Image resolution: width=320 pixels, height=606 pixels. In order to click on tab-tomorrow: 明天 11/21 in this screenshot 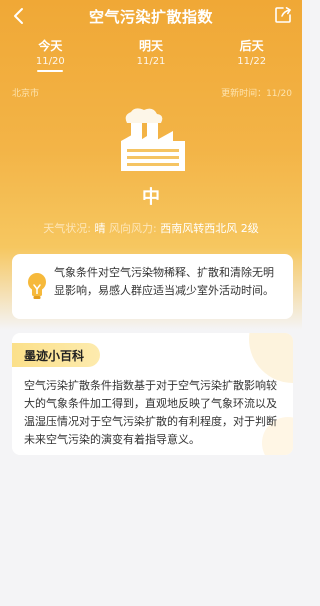, I will do `click(151, 55)`.